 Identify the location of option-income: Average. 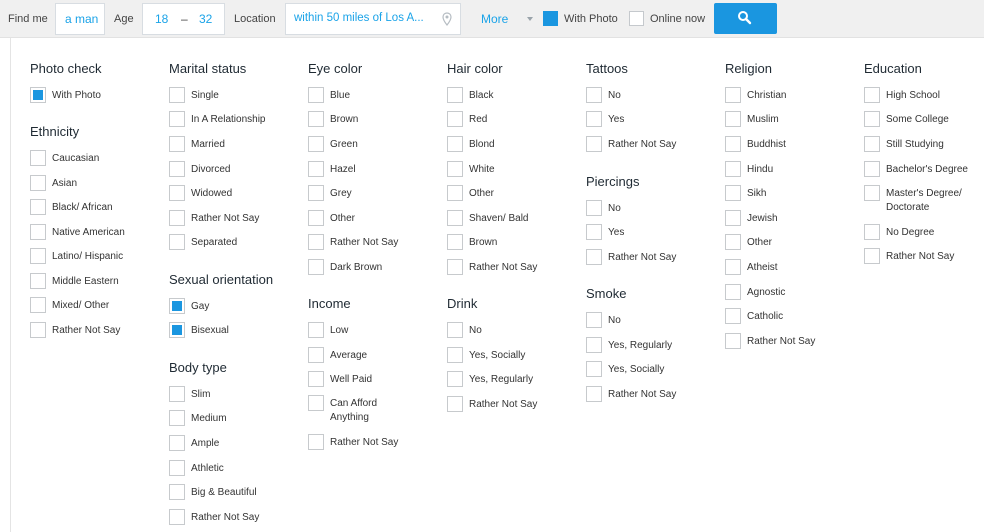
(376, 355).